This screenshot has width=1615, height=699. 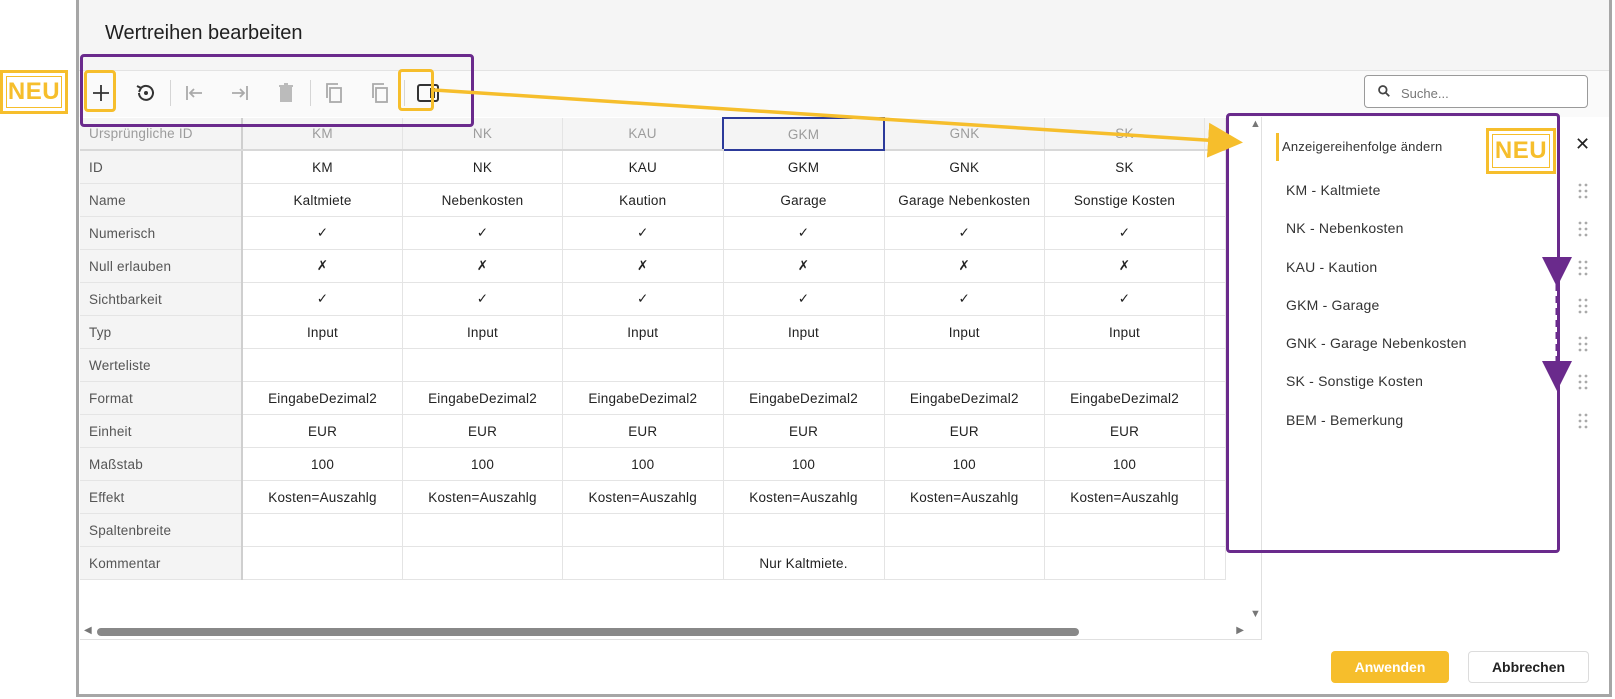 I want to click on highlight-arrow, so click(x=838, y=123).